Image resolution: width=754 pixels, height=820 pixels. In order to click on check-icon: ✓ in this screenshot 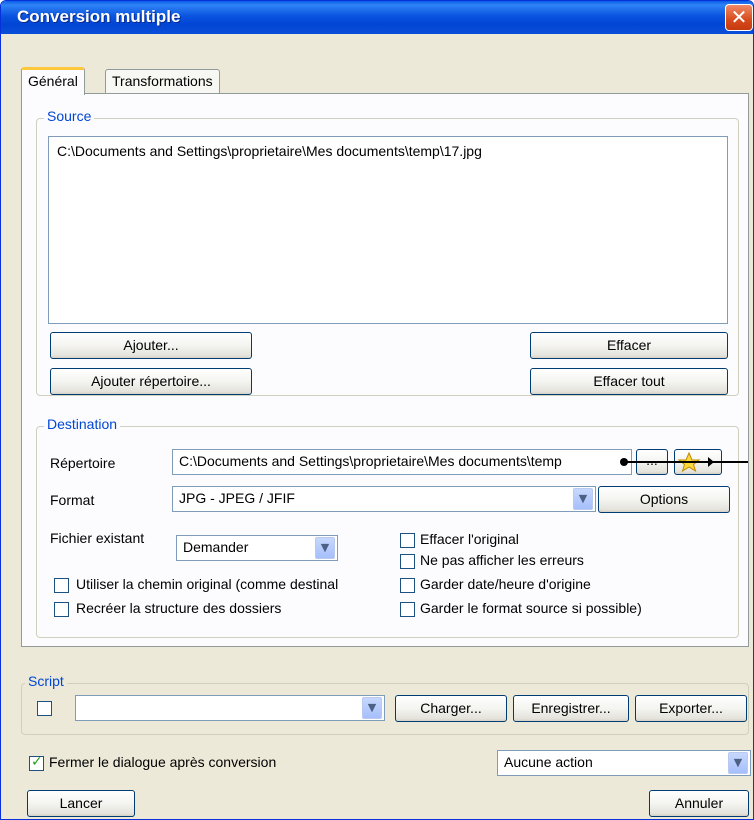, I will do `click(37, 762)`.